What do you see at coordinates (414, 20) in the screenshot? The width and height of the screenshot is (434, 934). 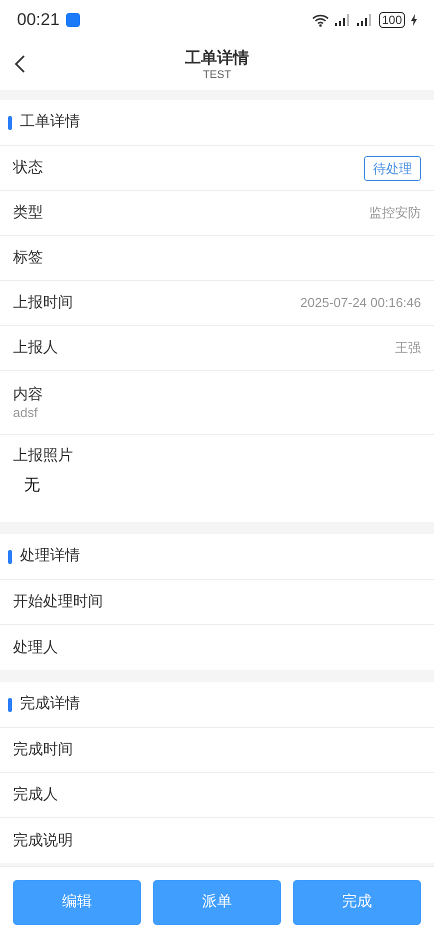 I see `charging-icon` at bounding box center [414, 20].